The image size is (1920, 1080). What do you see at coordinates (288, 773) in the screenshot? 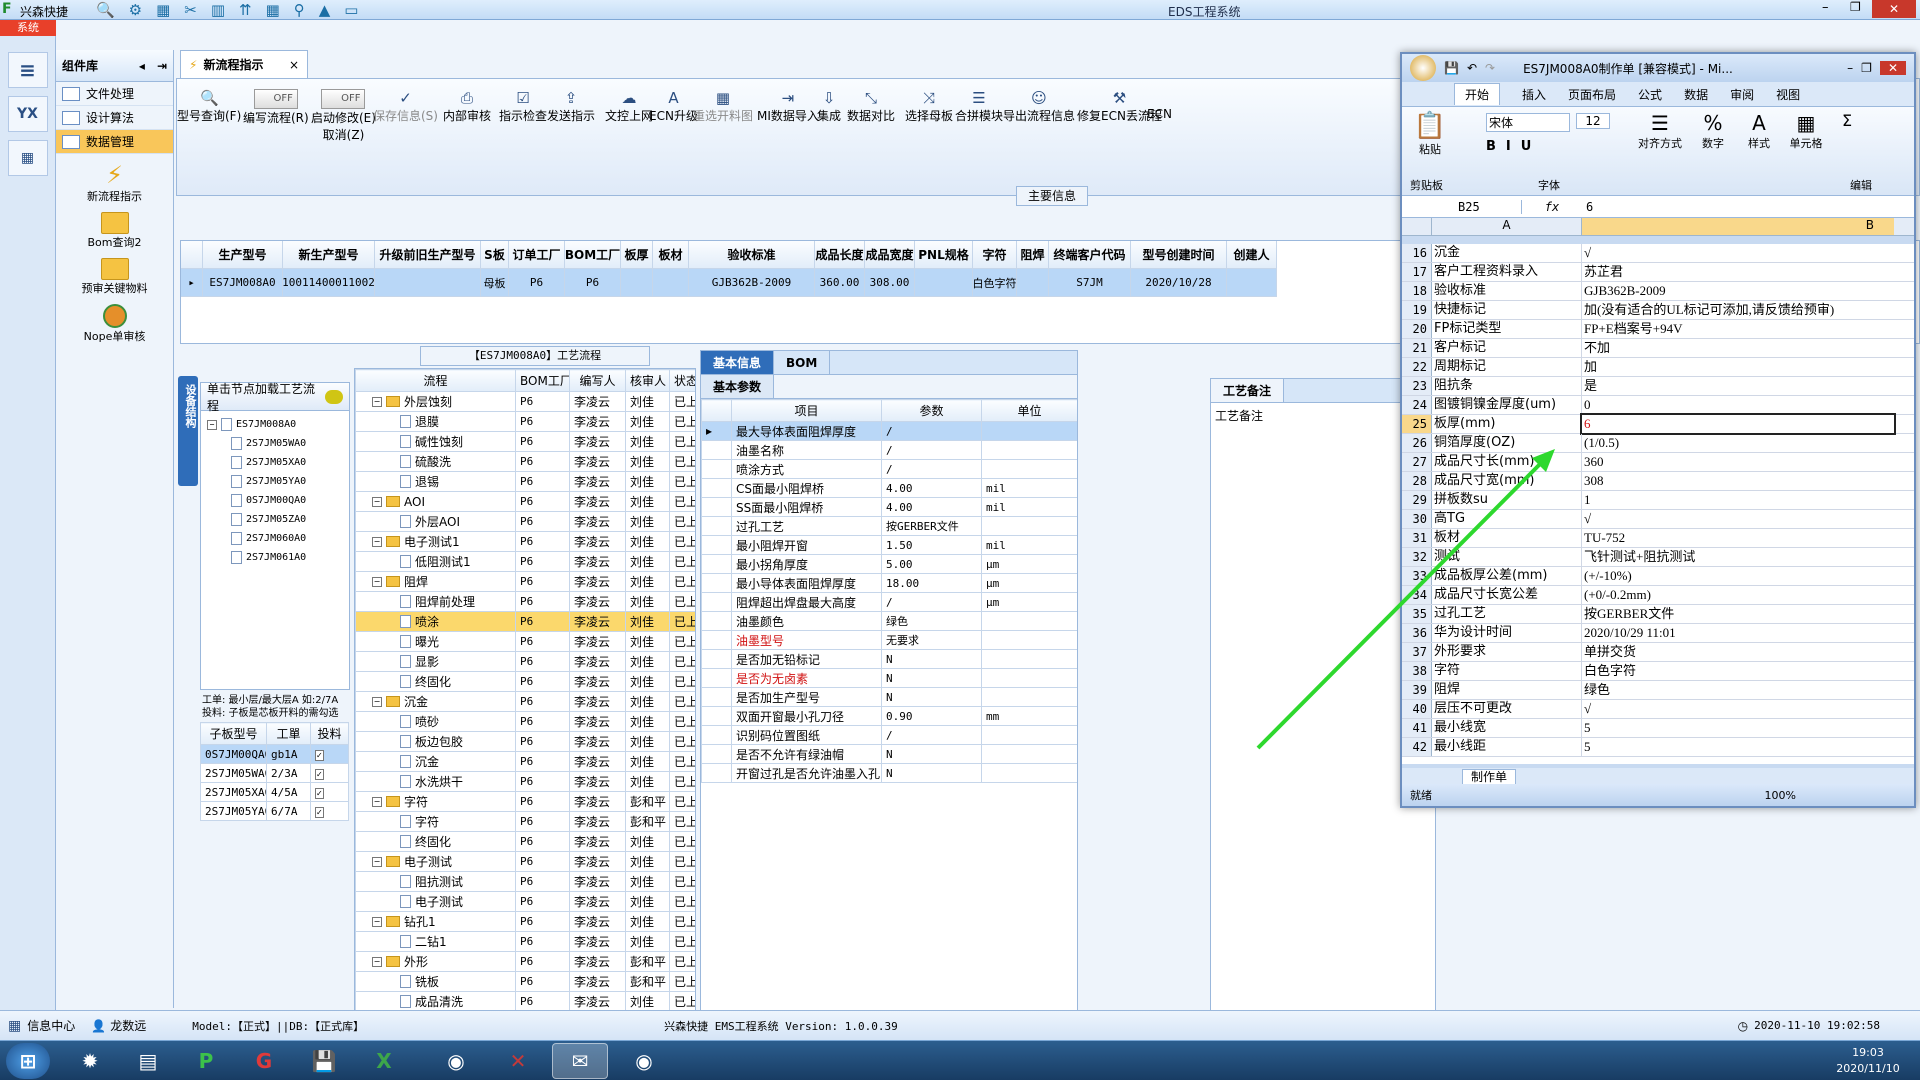
I see `sub-order: 2/3A` at bounding box center [288, 773].